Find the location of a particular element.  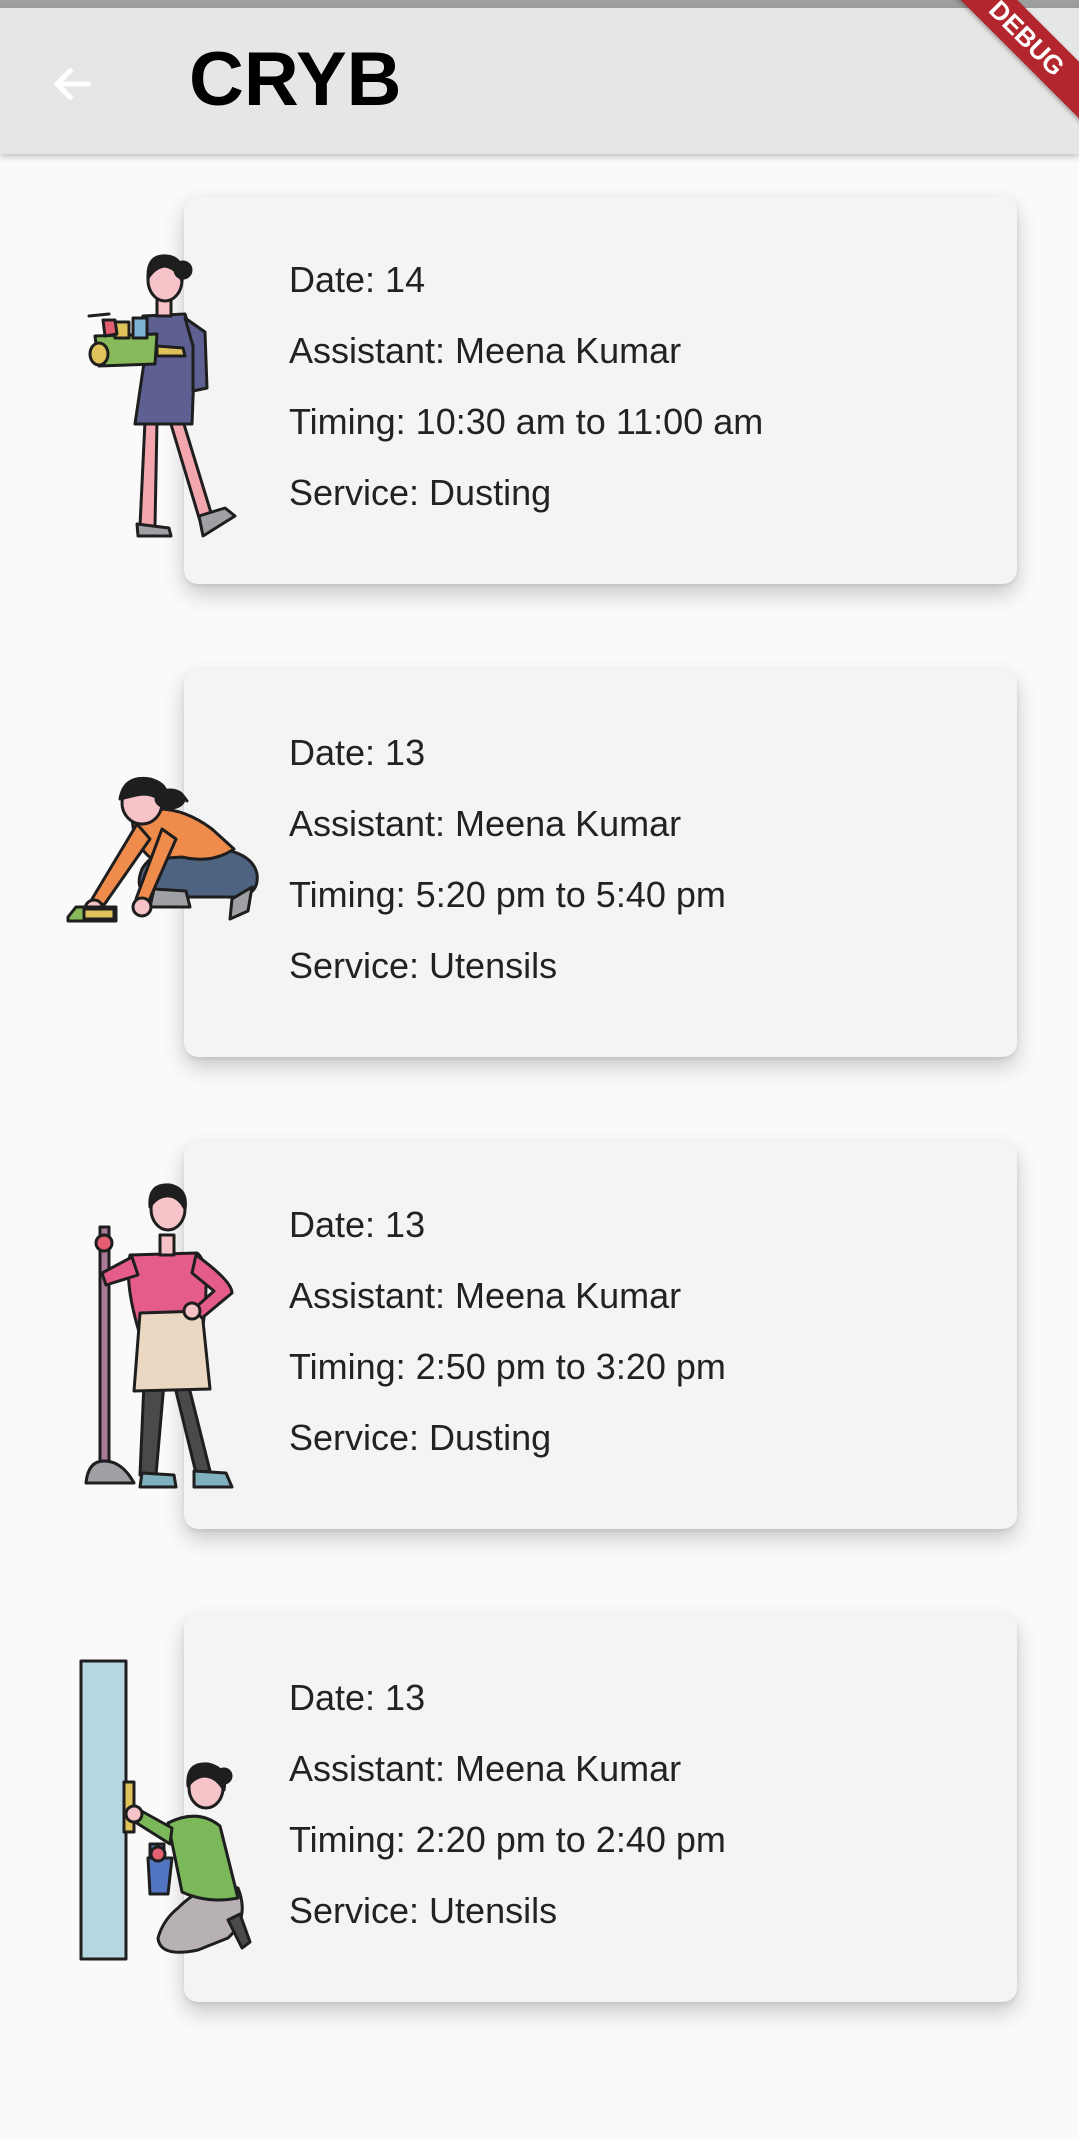

status-bar-strip is located at coordinates (539, 4).